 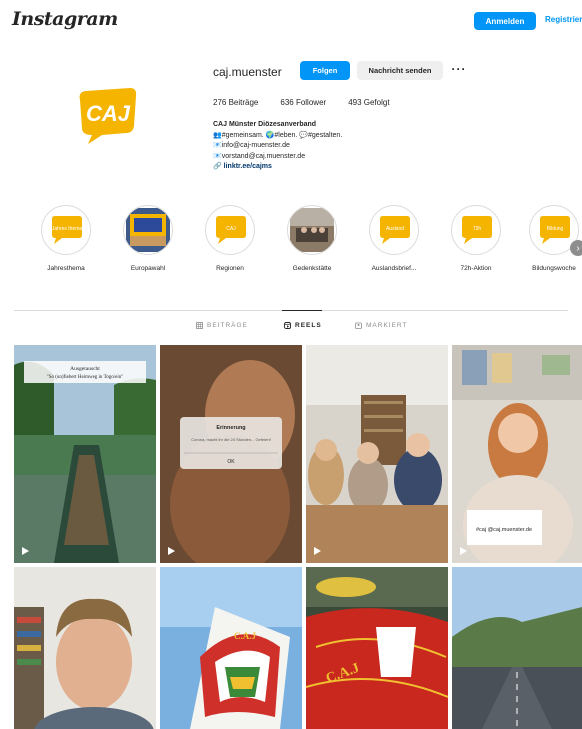 I want to click on bio-name: CAJ Münster Diözesanverband, so click(x=265, y=124).